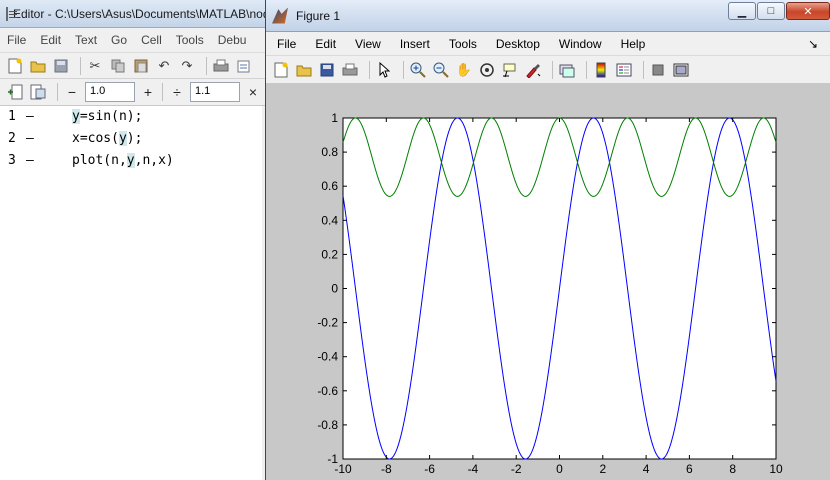 Image resolution: width=830 pixels, height=480 pixels. What do you see at coordinates (516, 44) in the screenshot?
I see `figure-menu-desktop: Desktop` at bounding box center [516, 44].